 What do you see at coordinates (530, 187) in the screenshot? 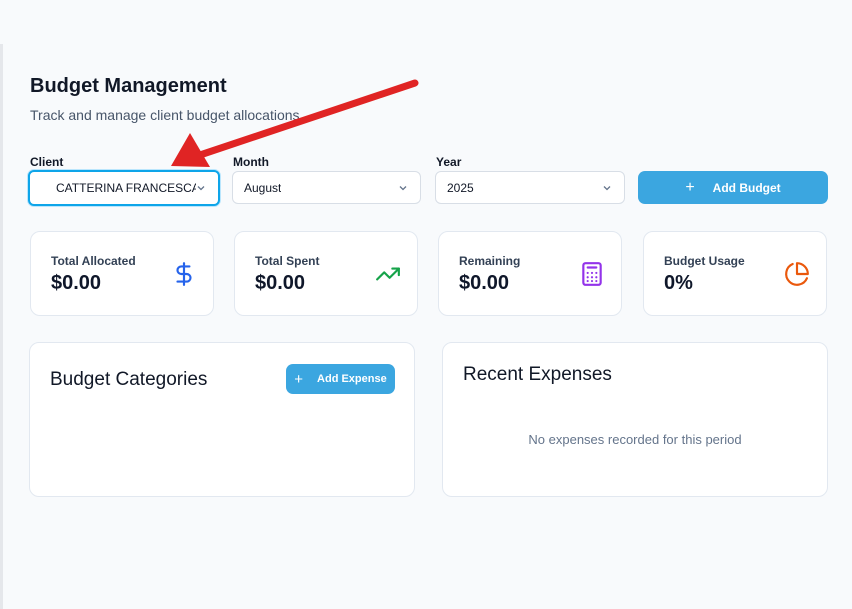
I see `year-select: 2025` at bounding box center [530, 187].